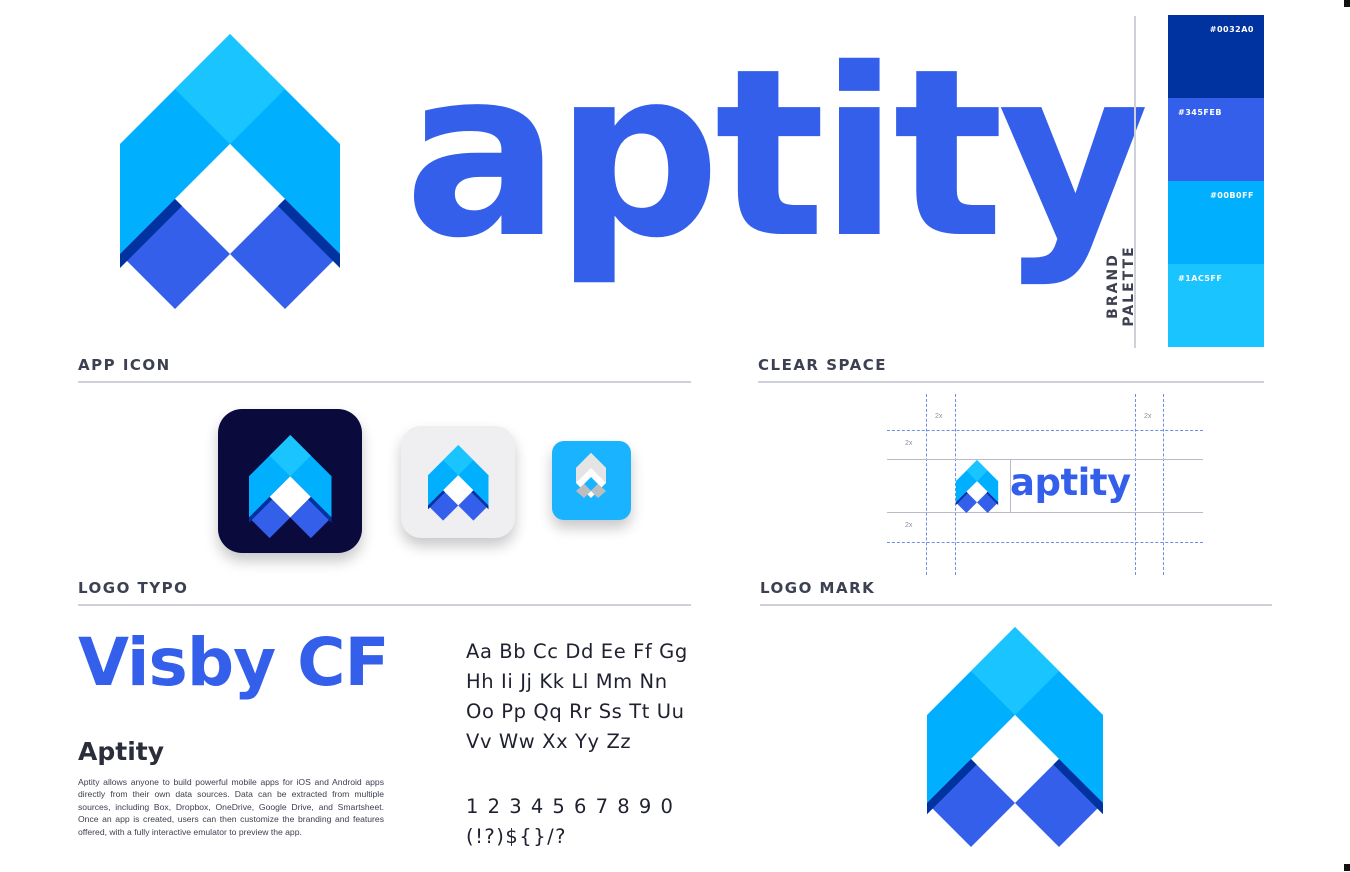 The height and width of the screenshot is (872, 1350). What do you see at coordinates (549, 741) in the screenshot?
I see `alphabet-line: Vv Ww Xx Yy Zz` at bounding box center [549, 741].